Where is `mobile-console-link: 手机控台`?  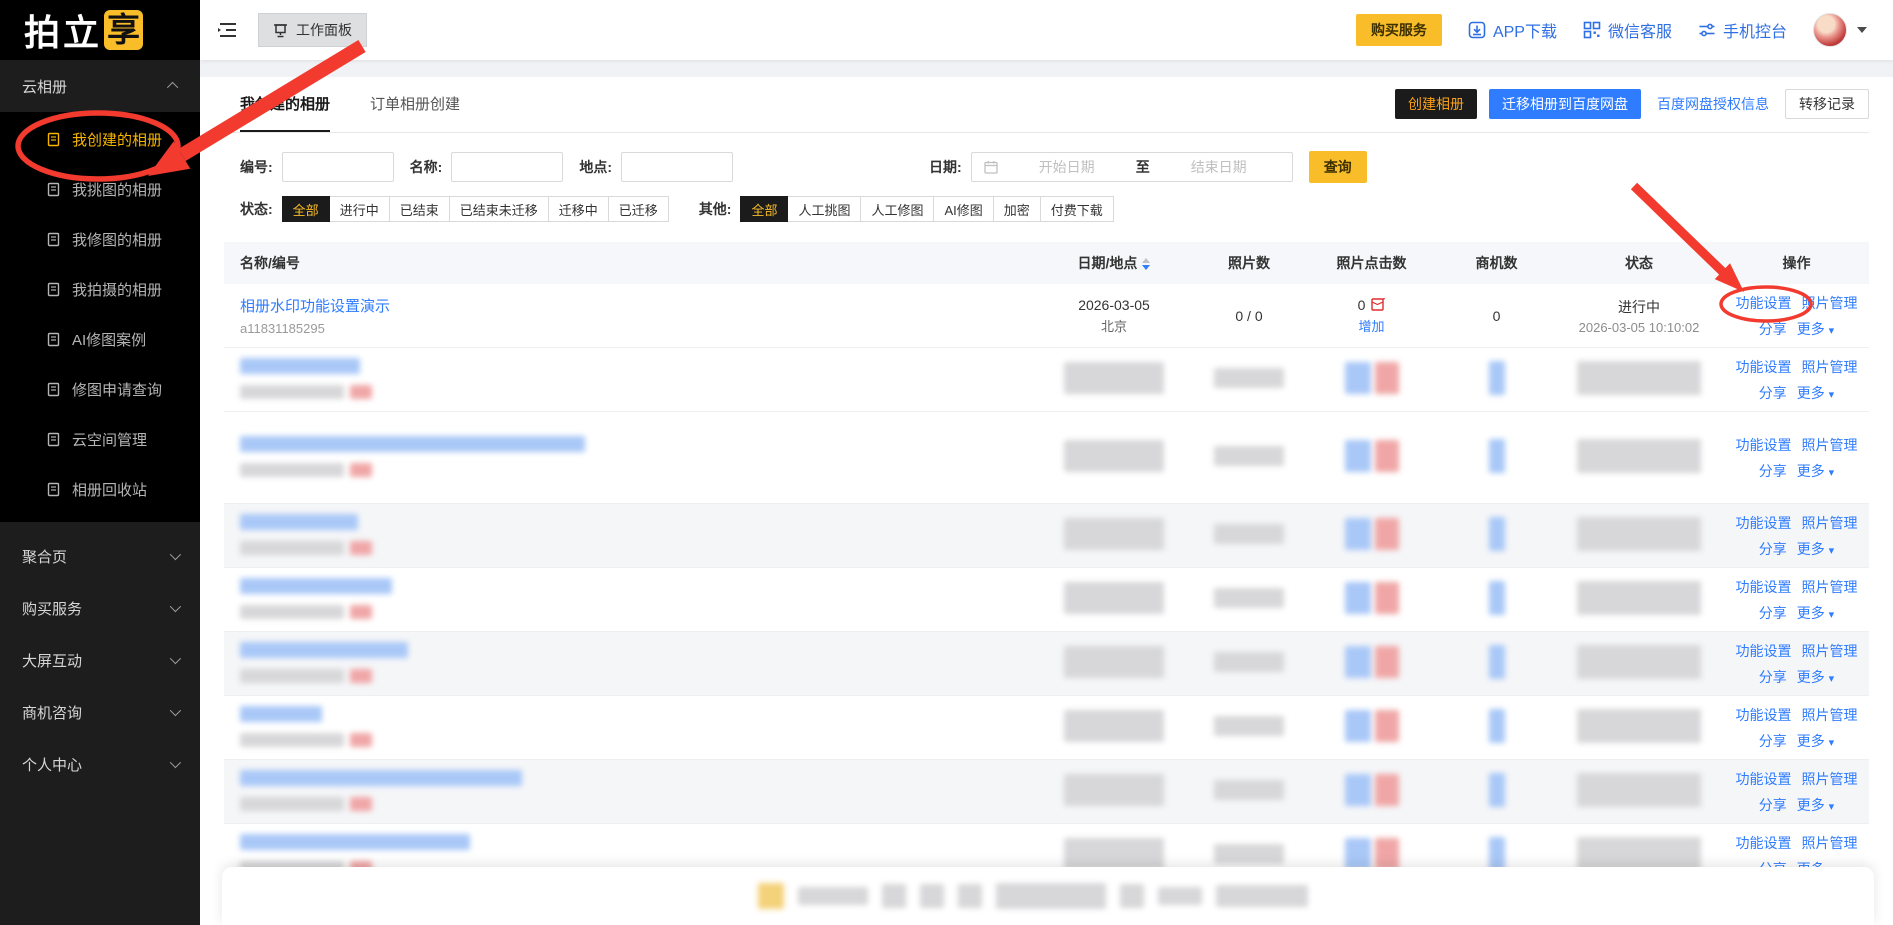 mobile-console-link: 手机控台 is located at coordinates (1742, 30).